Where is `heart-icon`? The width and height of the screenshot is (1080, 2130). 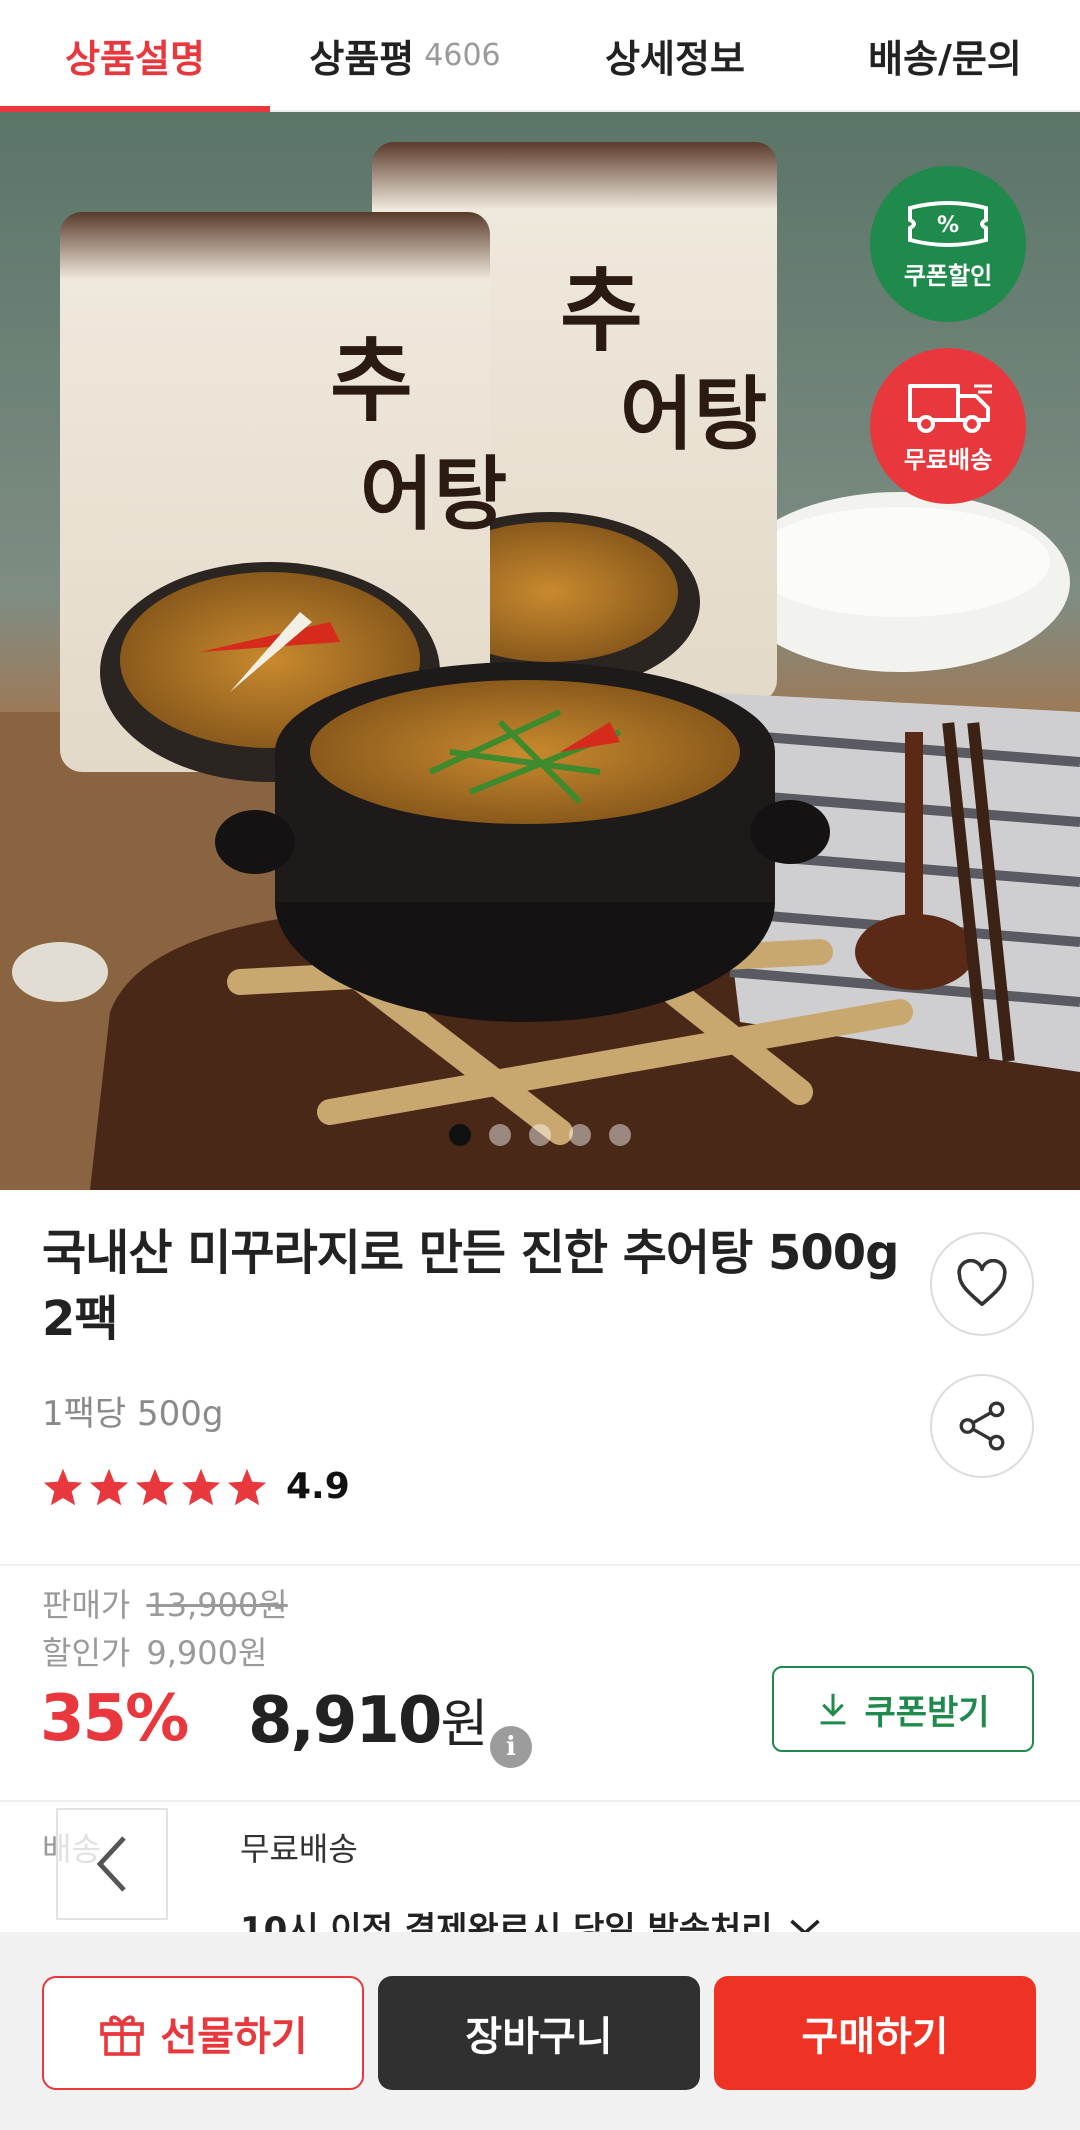 heart-icon is located at coordinates (982, 1283).